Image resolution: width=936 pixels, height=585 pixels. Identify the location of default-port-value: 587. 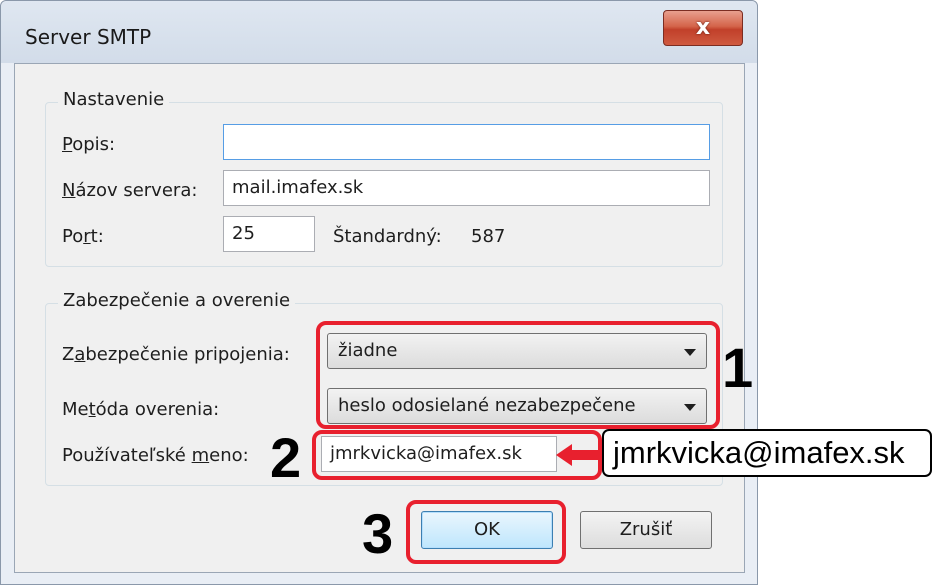
(488, 236).